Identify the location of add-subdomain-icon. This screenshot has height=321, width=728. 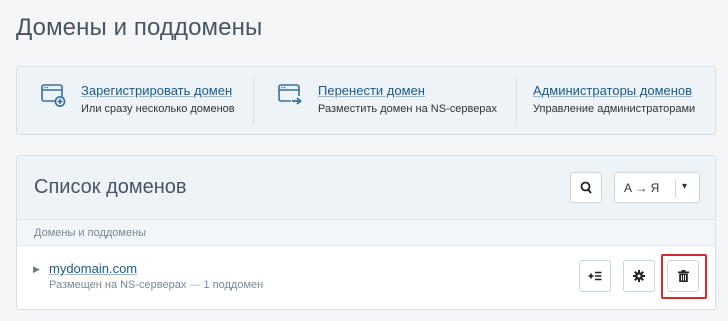
(595, 276).